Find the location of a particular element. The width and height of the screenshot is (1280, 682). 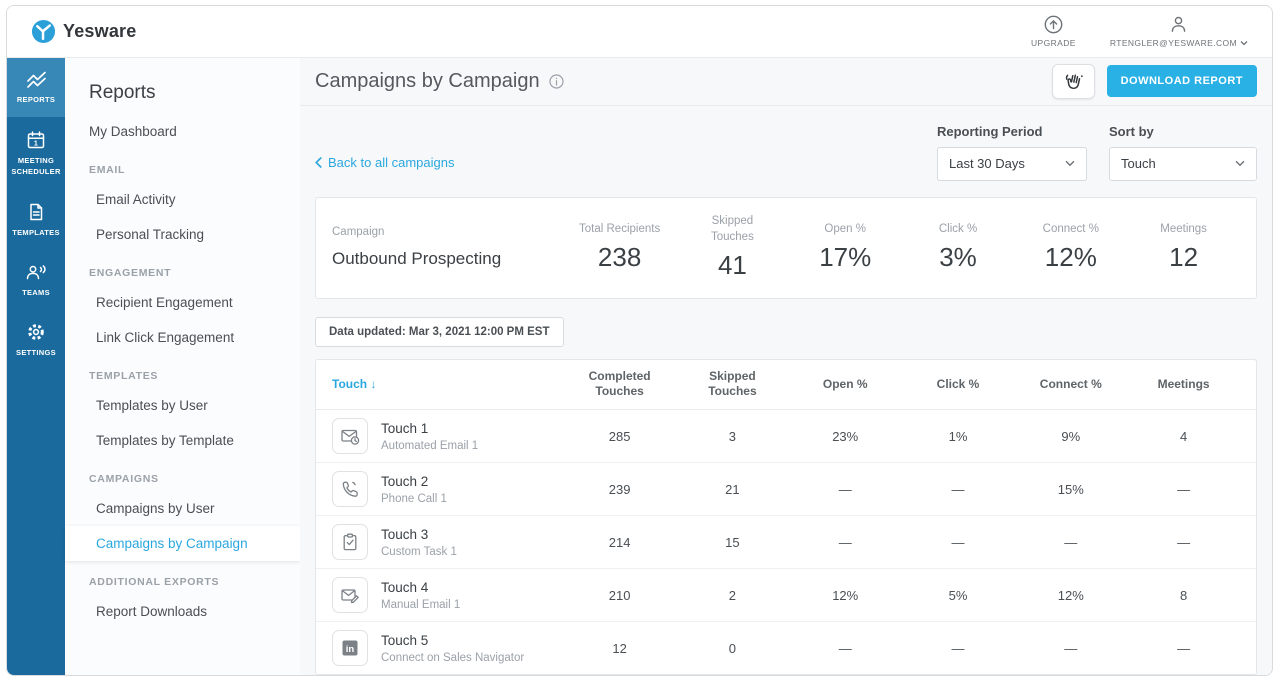

sidebar-item-email-activity: Email Activity is located at coordinates (182, 199).